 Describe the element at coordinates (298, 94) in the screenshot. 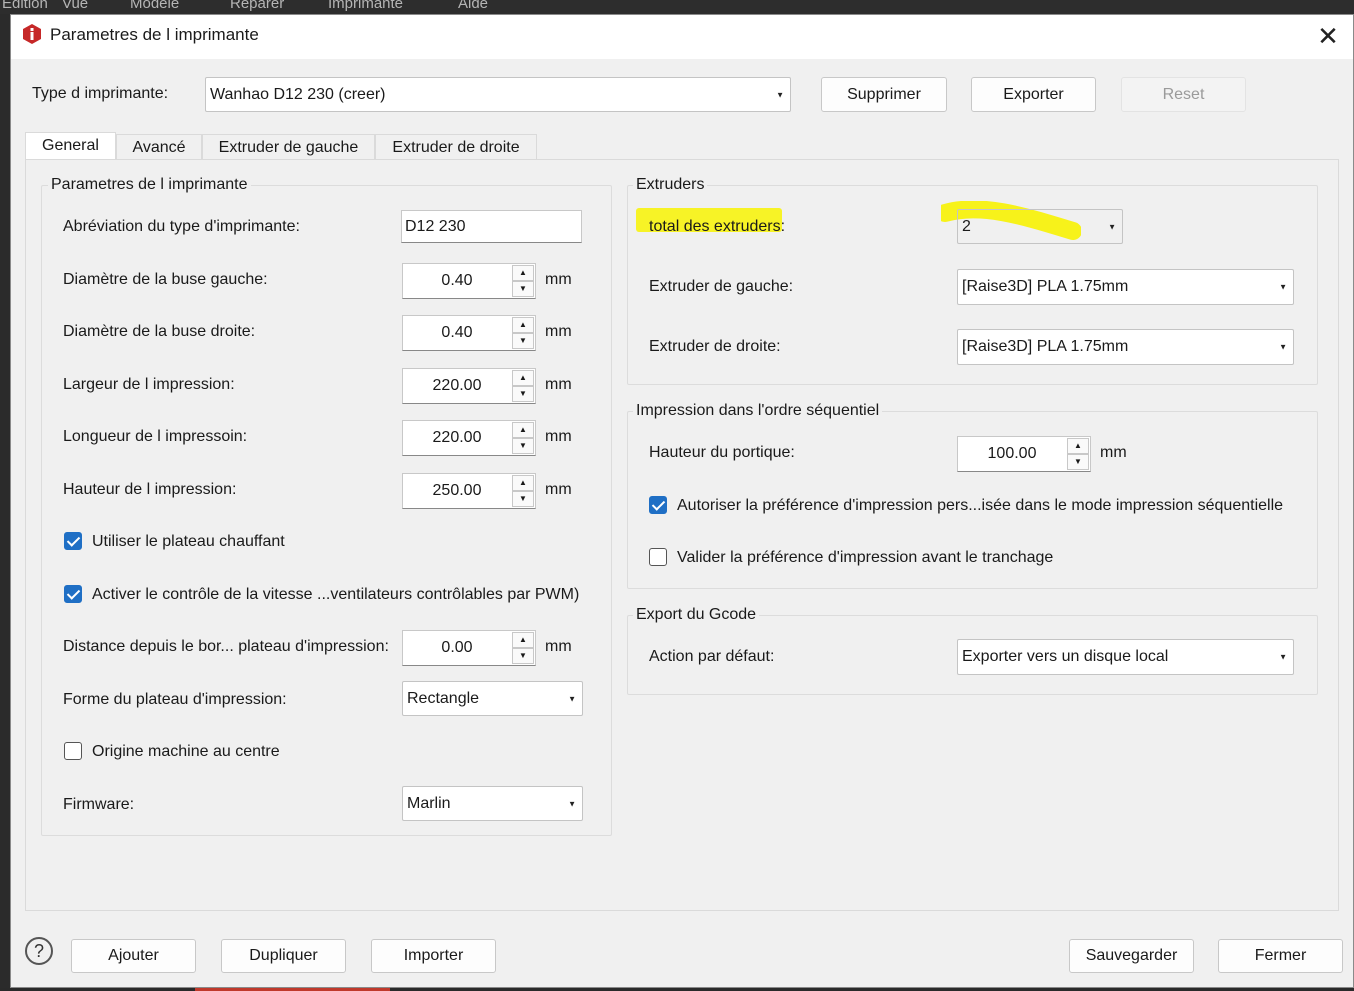

I see `printer-type-value: Wanhao D12 230 (creer)` at that location.